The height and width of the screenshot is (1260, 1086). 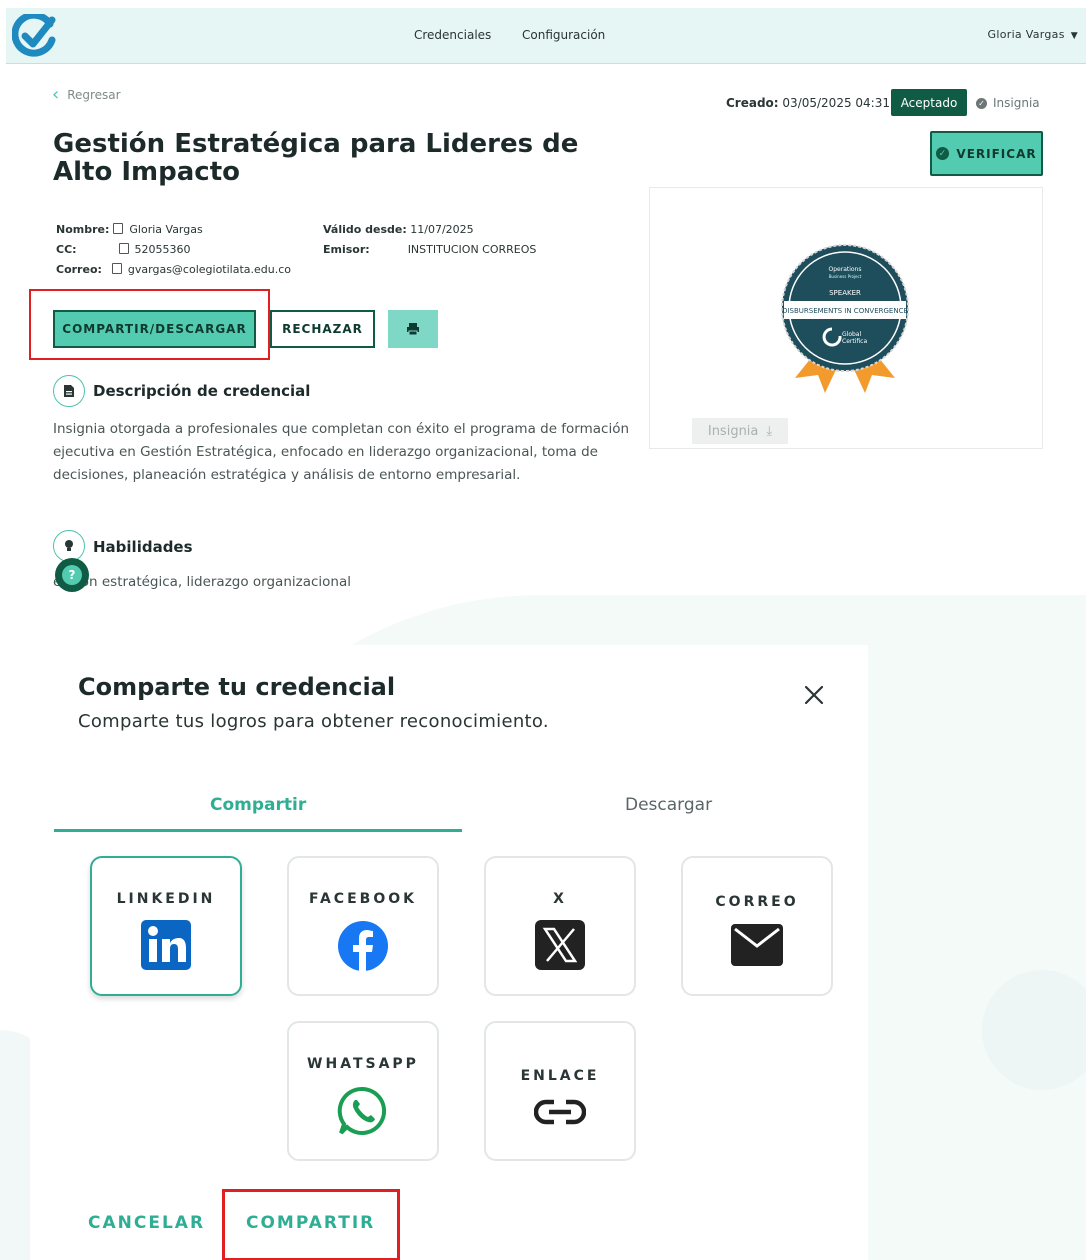 I want to click on tab-descargar: Descargar, so click(x=668, y=805).